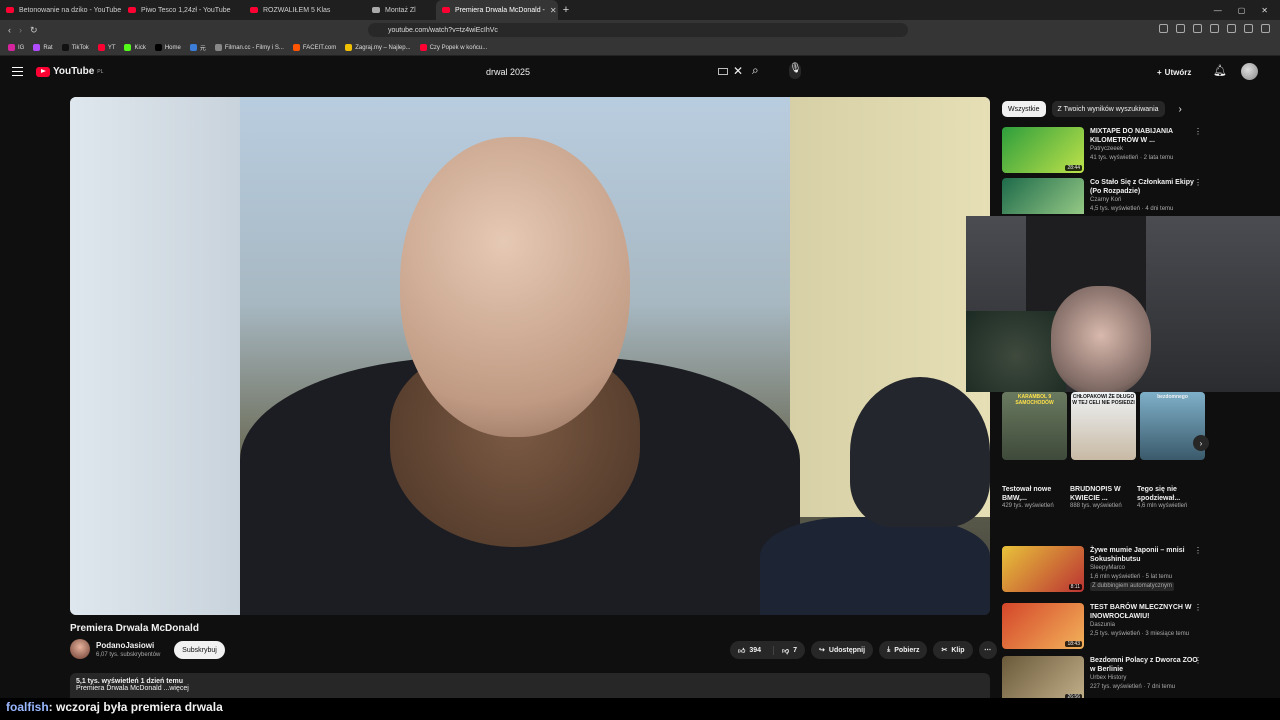  Describe the element at coordinates (1174, 72) in the screenshot. I see `create-button: + Utwórz` at that location.